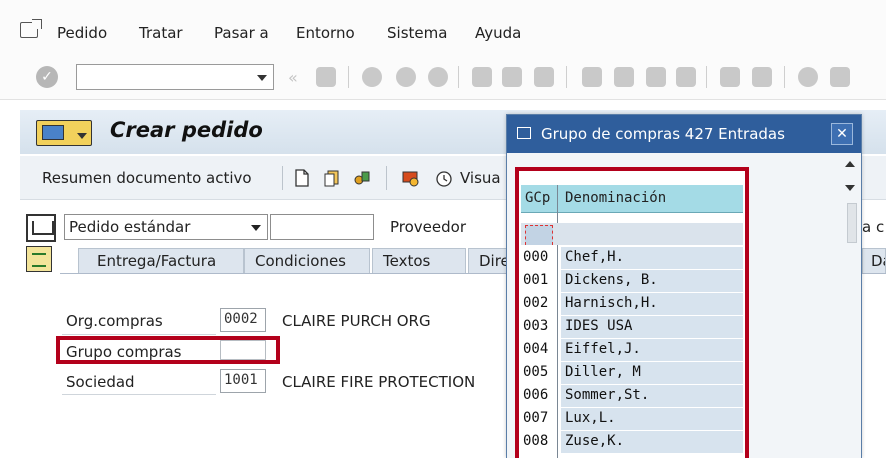  What do you see at coordinates (428, 227) in the screenshot?
I see `vendor-label: Proveedor` at bounding box center [428, 227].